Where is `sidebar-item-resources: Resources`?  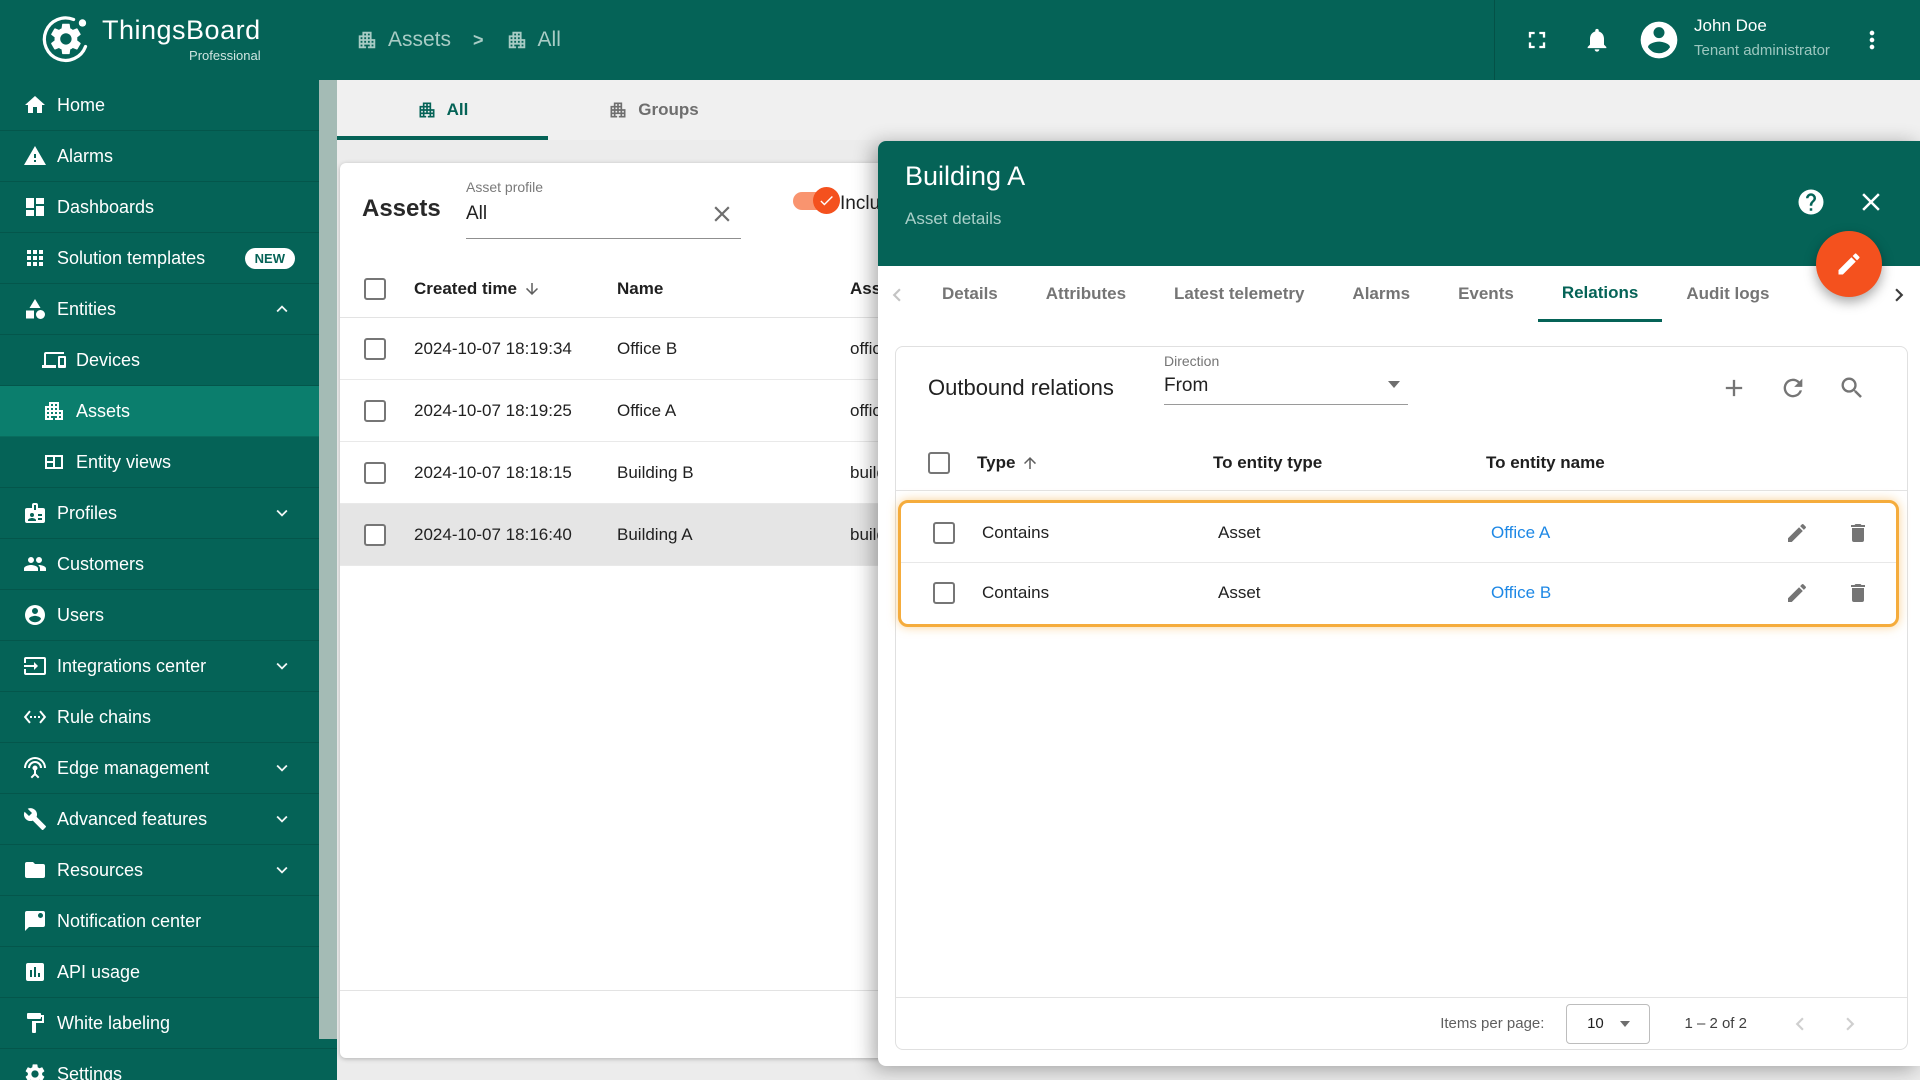
sidebar-item-resources: Resources is located at coordinates (168, 870).